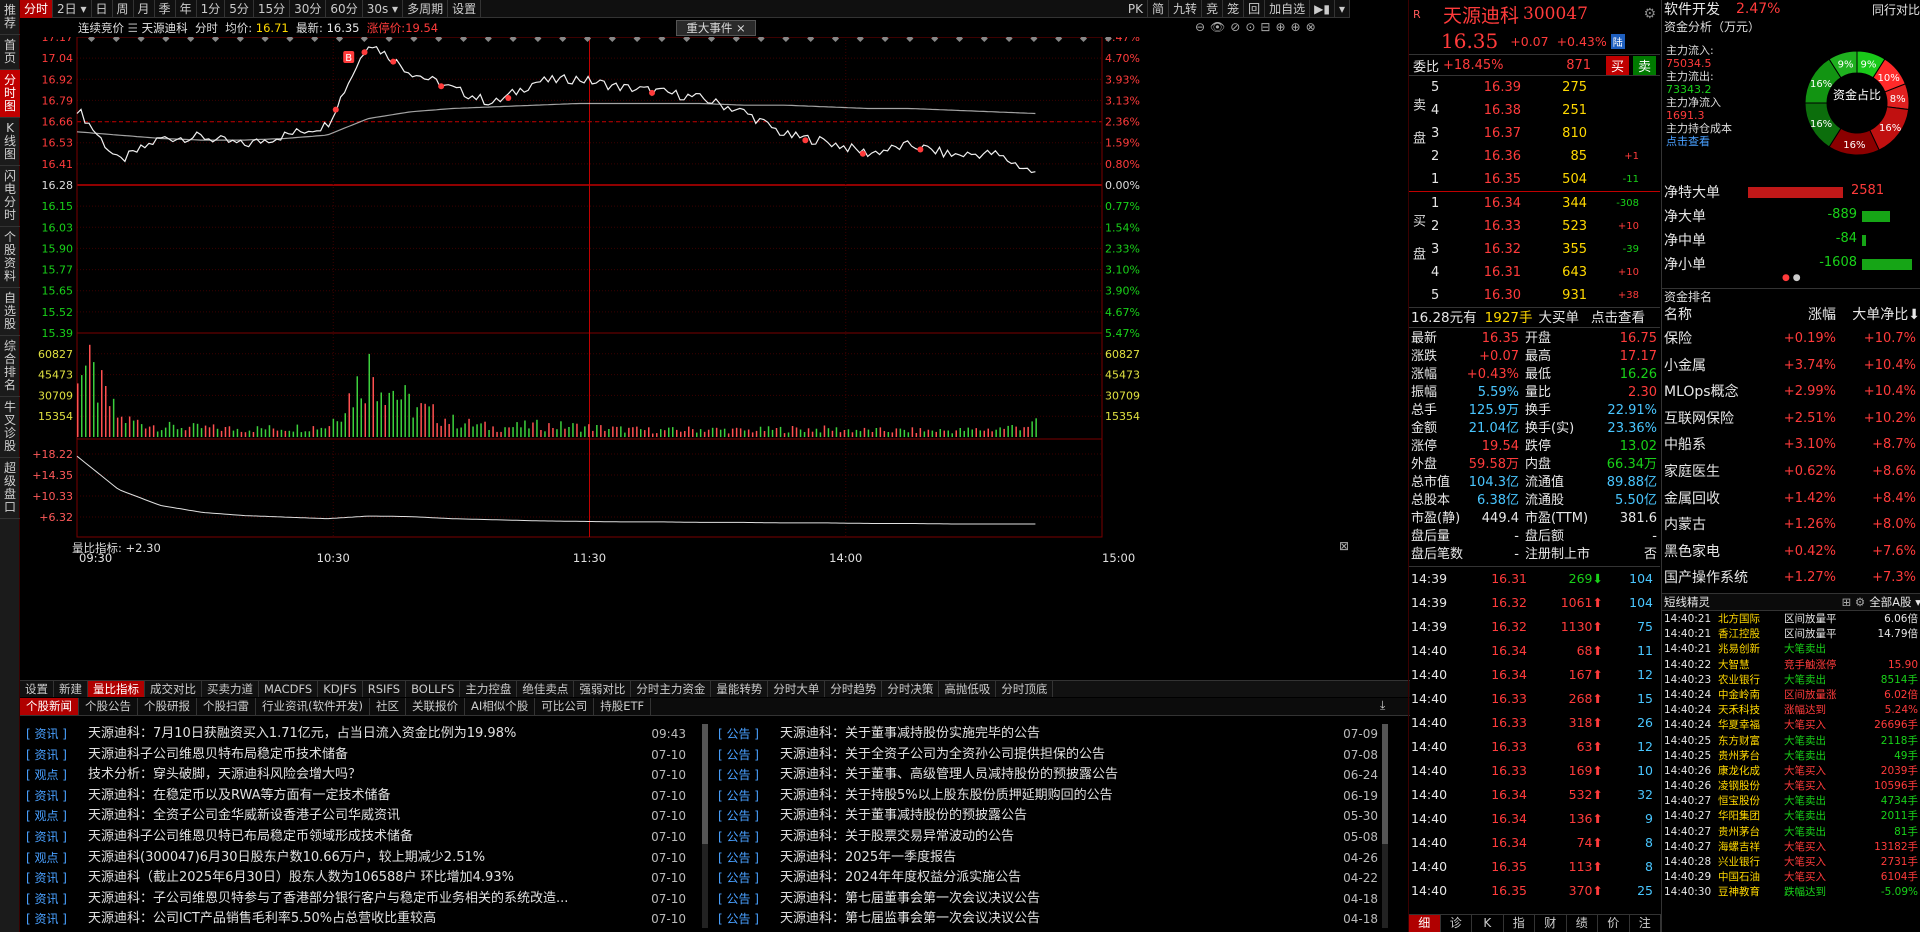  What do you see at coordinates (623, 706) in the screenshot?
I see `news-tab: 持股ETF` at bounding box center [623, 706].